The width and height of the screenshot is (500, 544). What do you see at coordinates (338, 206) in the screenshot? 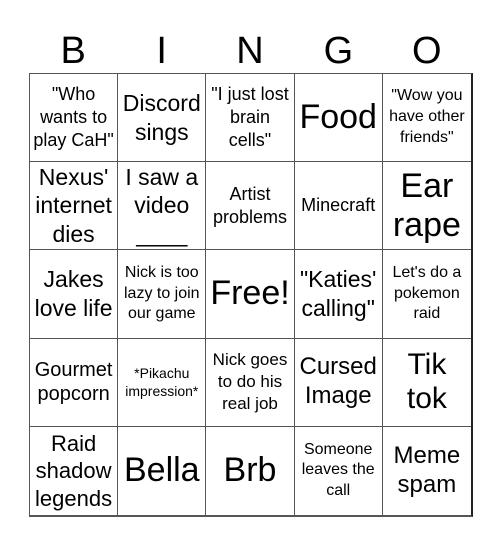
I see `bingo-cell: Minecraft` at bounding box center [338, 206].